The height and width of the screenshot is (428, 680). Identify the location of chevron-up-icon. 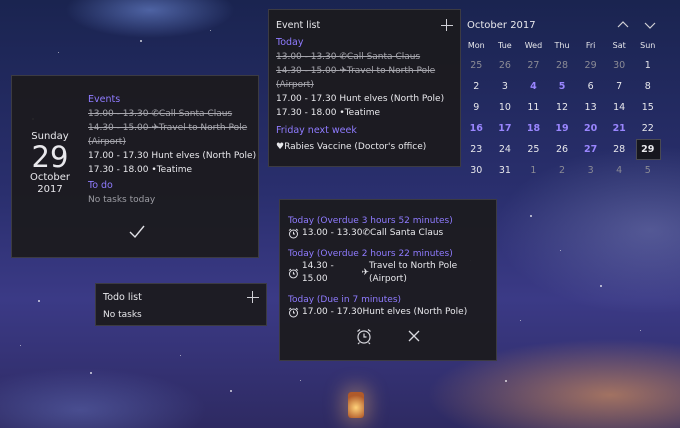
(623, 25).